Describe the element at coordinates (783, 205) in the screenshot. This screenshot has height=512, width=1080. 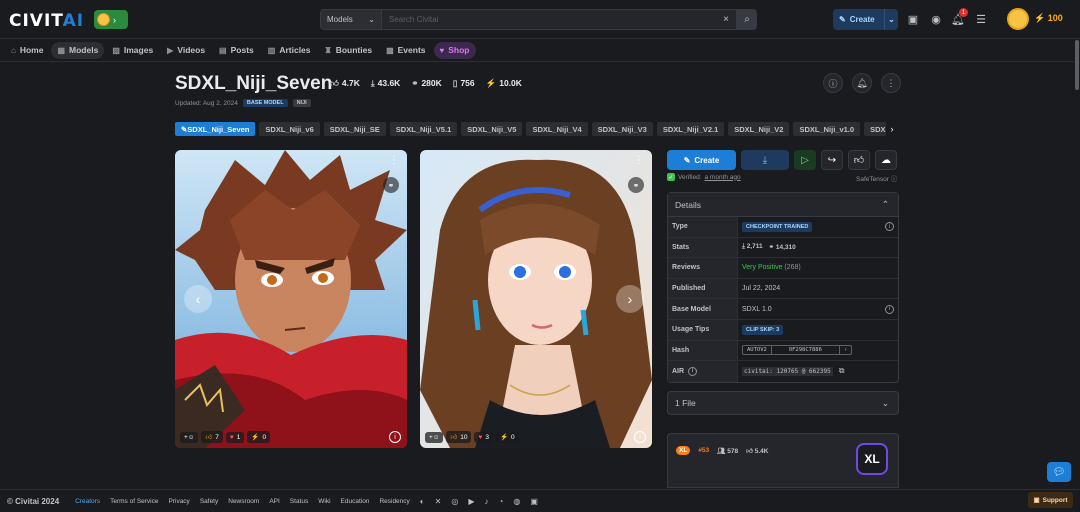
I see `details-header: Details ⌃` at that location.